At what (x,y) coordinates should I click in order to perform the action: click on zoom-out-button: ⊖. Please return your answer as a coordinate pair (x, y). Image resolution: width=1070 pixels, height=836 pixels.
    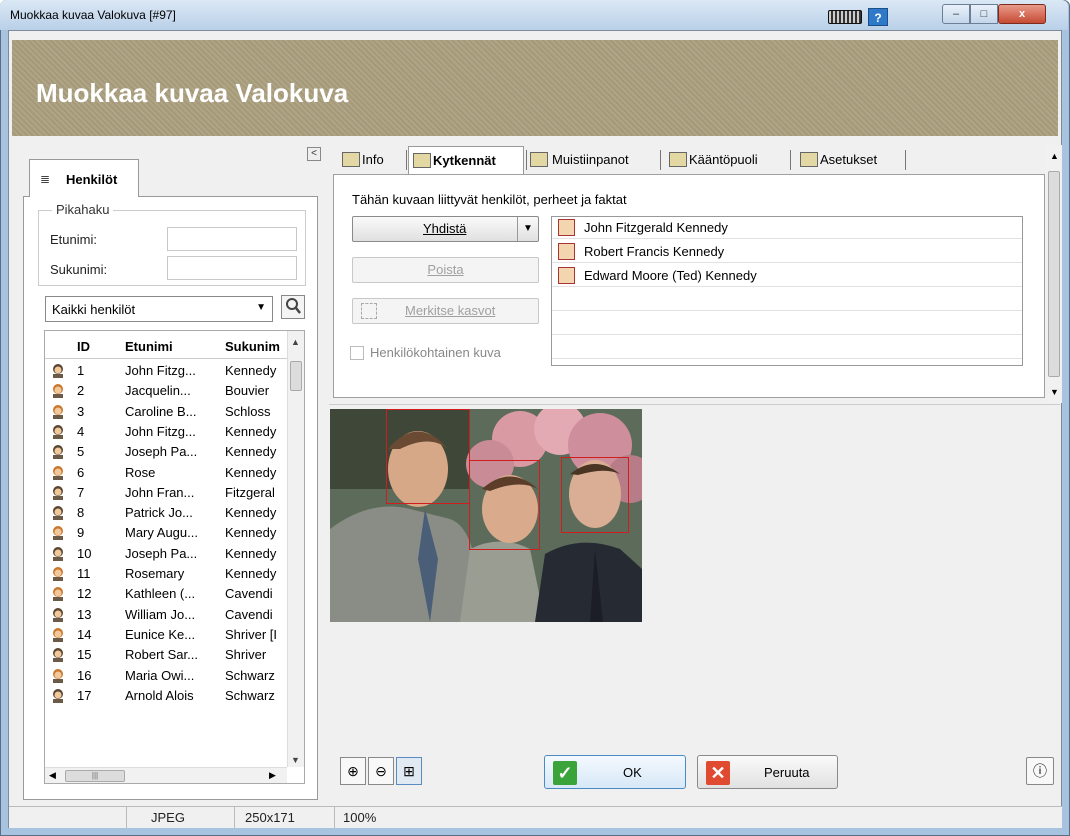
    Looking at the image, I should click on (381, 771).